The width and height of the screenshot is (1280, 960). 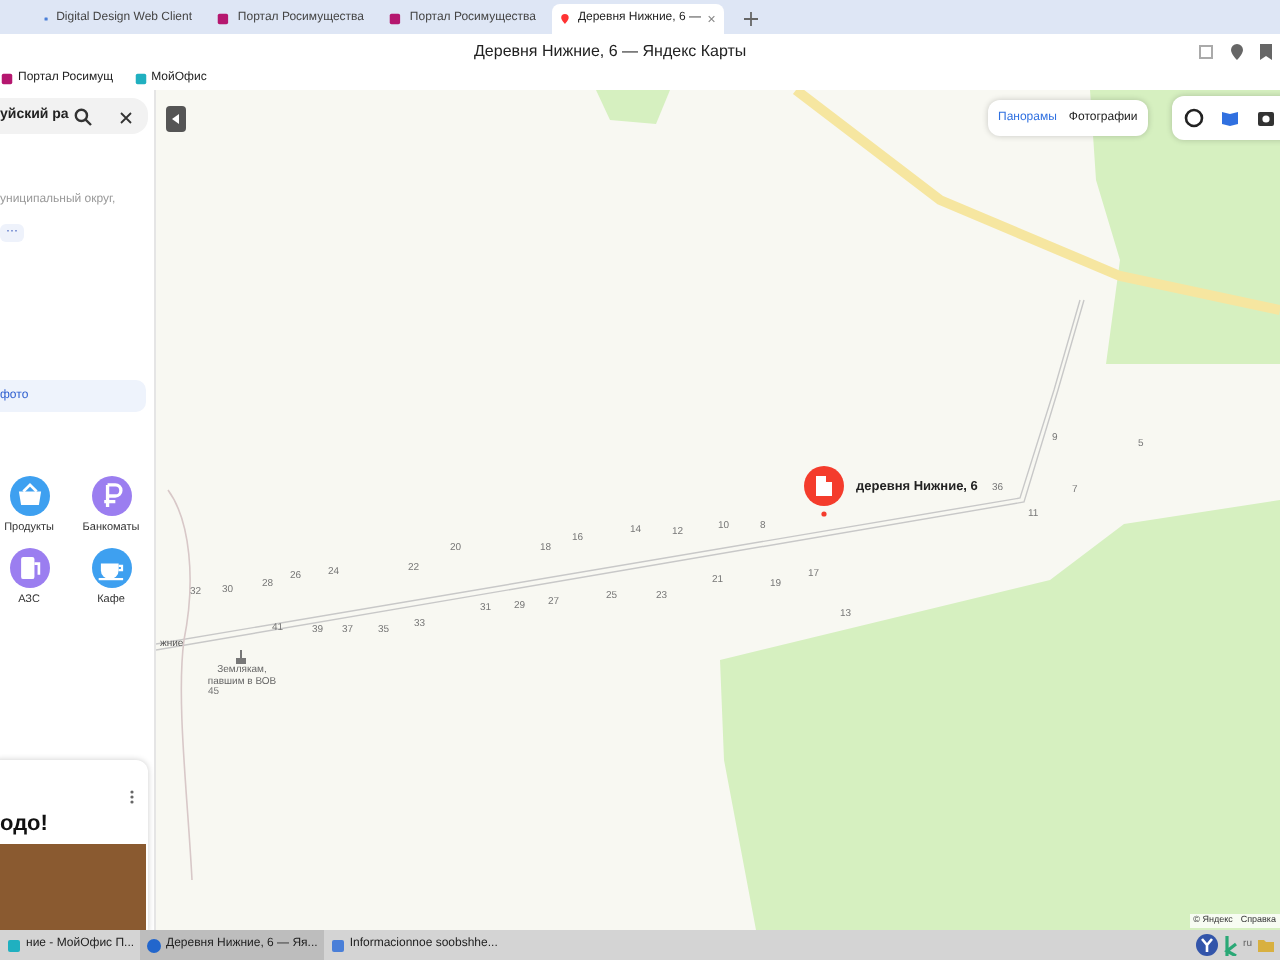 What do you see at coordinates (29, 568) in the screenshot?
I see `fuel-pump-icon` at bounding box center [29, 568].